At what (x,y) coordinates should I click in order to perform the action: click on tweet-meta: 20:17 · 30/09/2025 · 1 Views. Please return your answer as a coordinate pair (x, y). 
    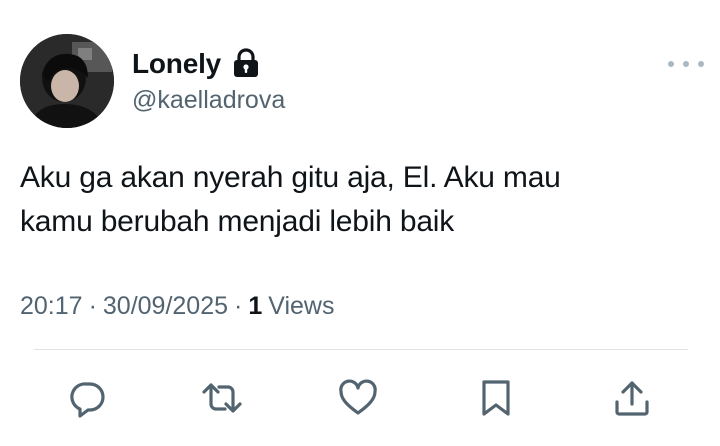
    Looking at the image, I should click on (177, 306).